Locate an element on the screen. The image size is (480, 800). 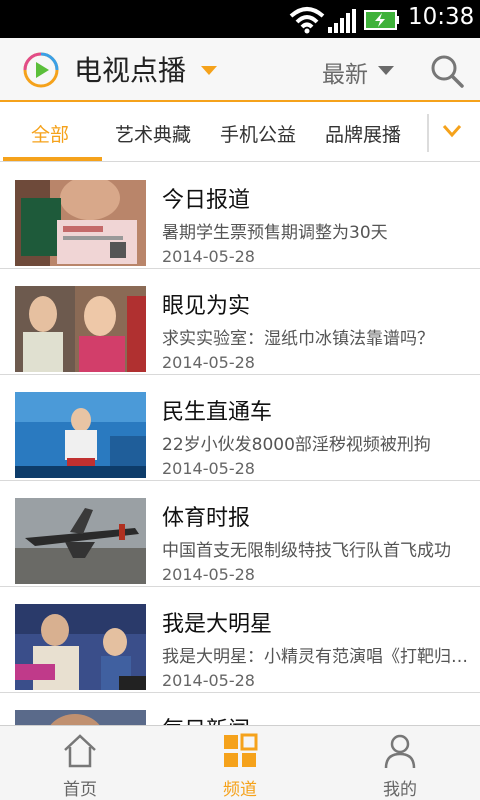
search-icon is located at coordinates (447, 71).